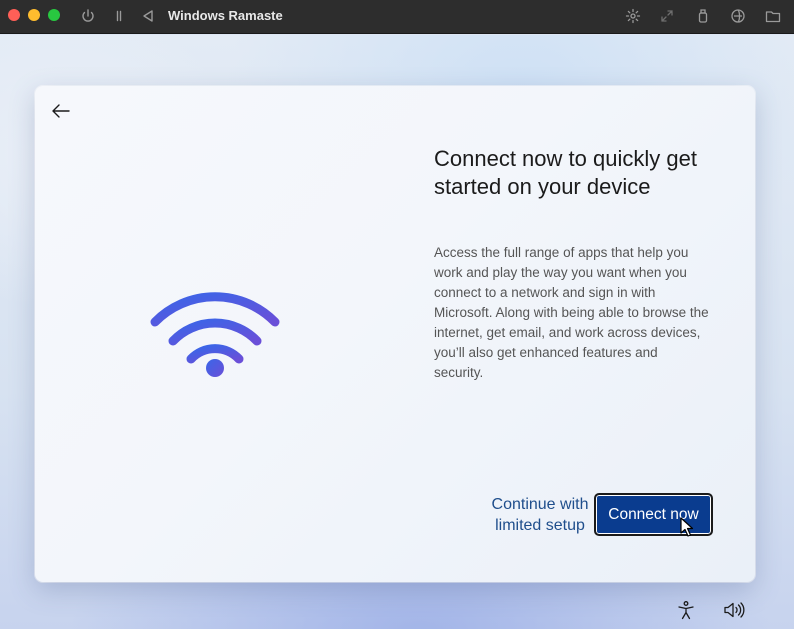  I want to click on back-arrow-button, so click(61, 111).